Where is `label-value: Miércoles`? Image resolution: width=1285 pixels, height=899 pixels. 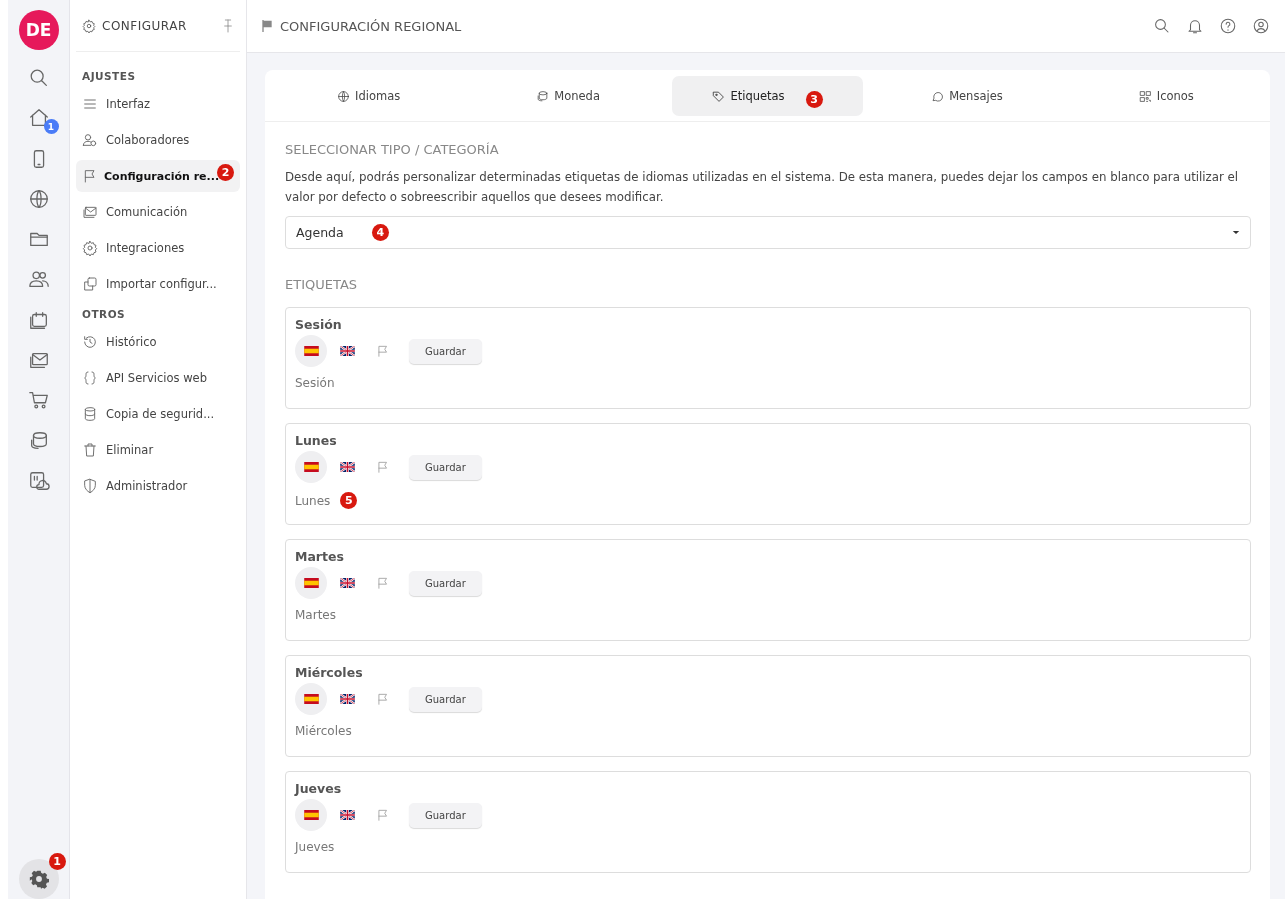 label-value: Miércoles is located at coordinates (323, 731).